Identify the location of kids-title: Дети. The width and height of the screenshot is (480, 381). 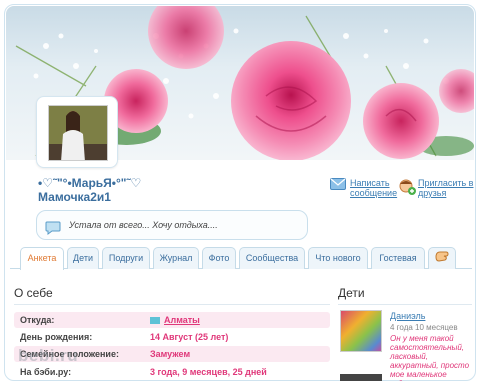
(351, 293).